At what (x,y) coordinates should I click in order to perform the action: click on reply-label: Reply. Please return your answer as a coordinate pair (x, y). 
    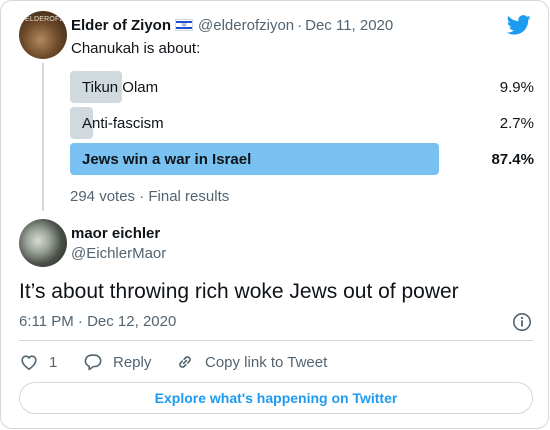
    Looking at the image, I should click on (132, 362).